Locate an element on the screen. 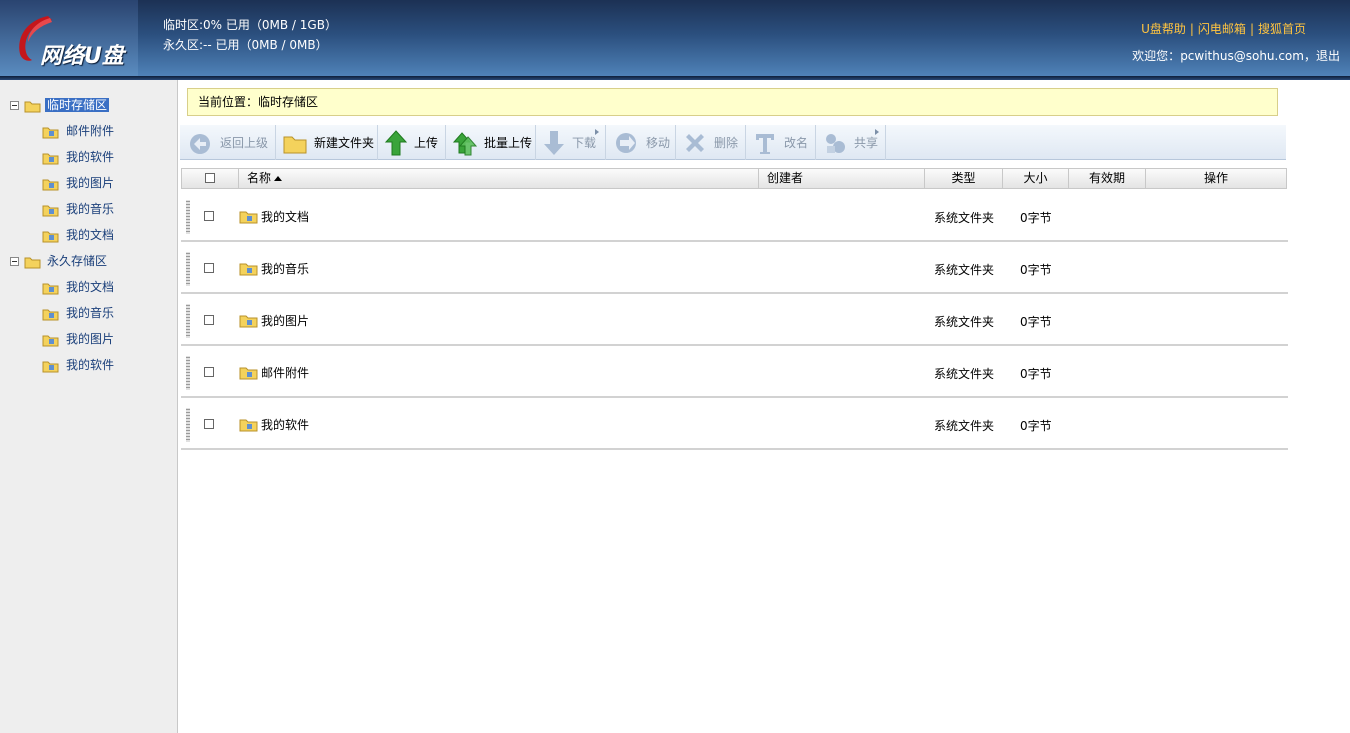  col-size: 大小 is located at coordinates (1036, 178).